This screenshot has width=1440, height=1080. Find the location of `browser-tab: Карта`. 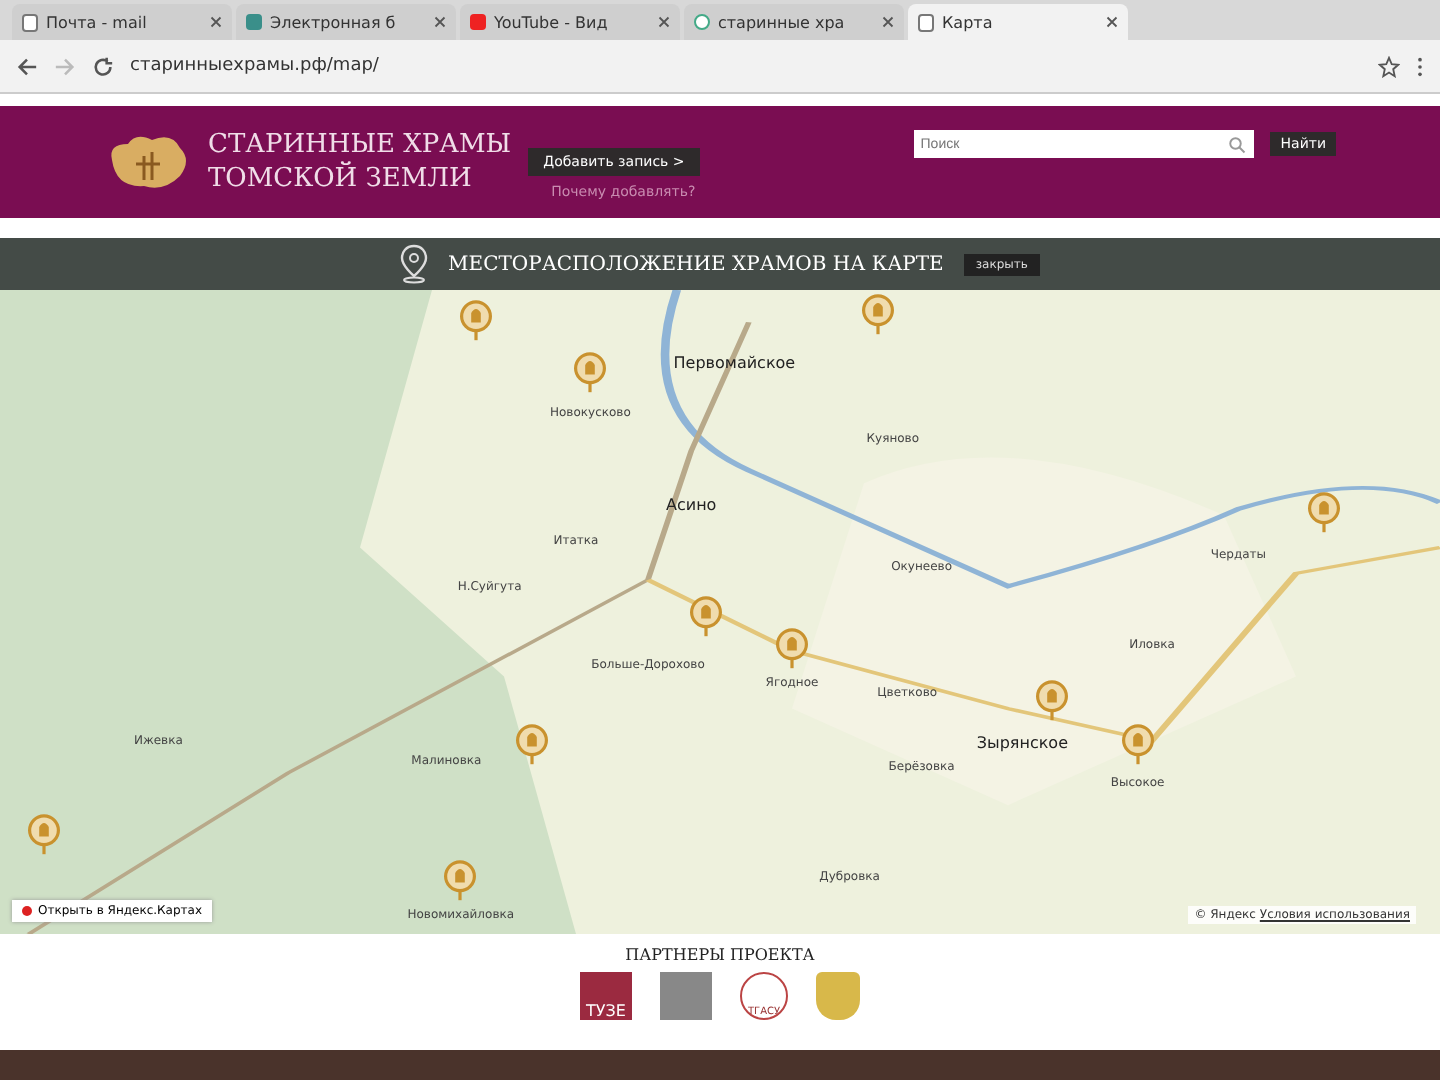

browser-tab: Карта is located at coordinates (1018, 22).